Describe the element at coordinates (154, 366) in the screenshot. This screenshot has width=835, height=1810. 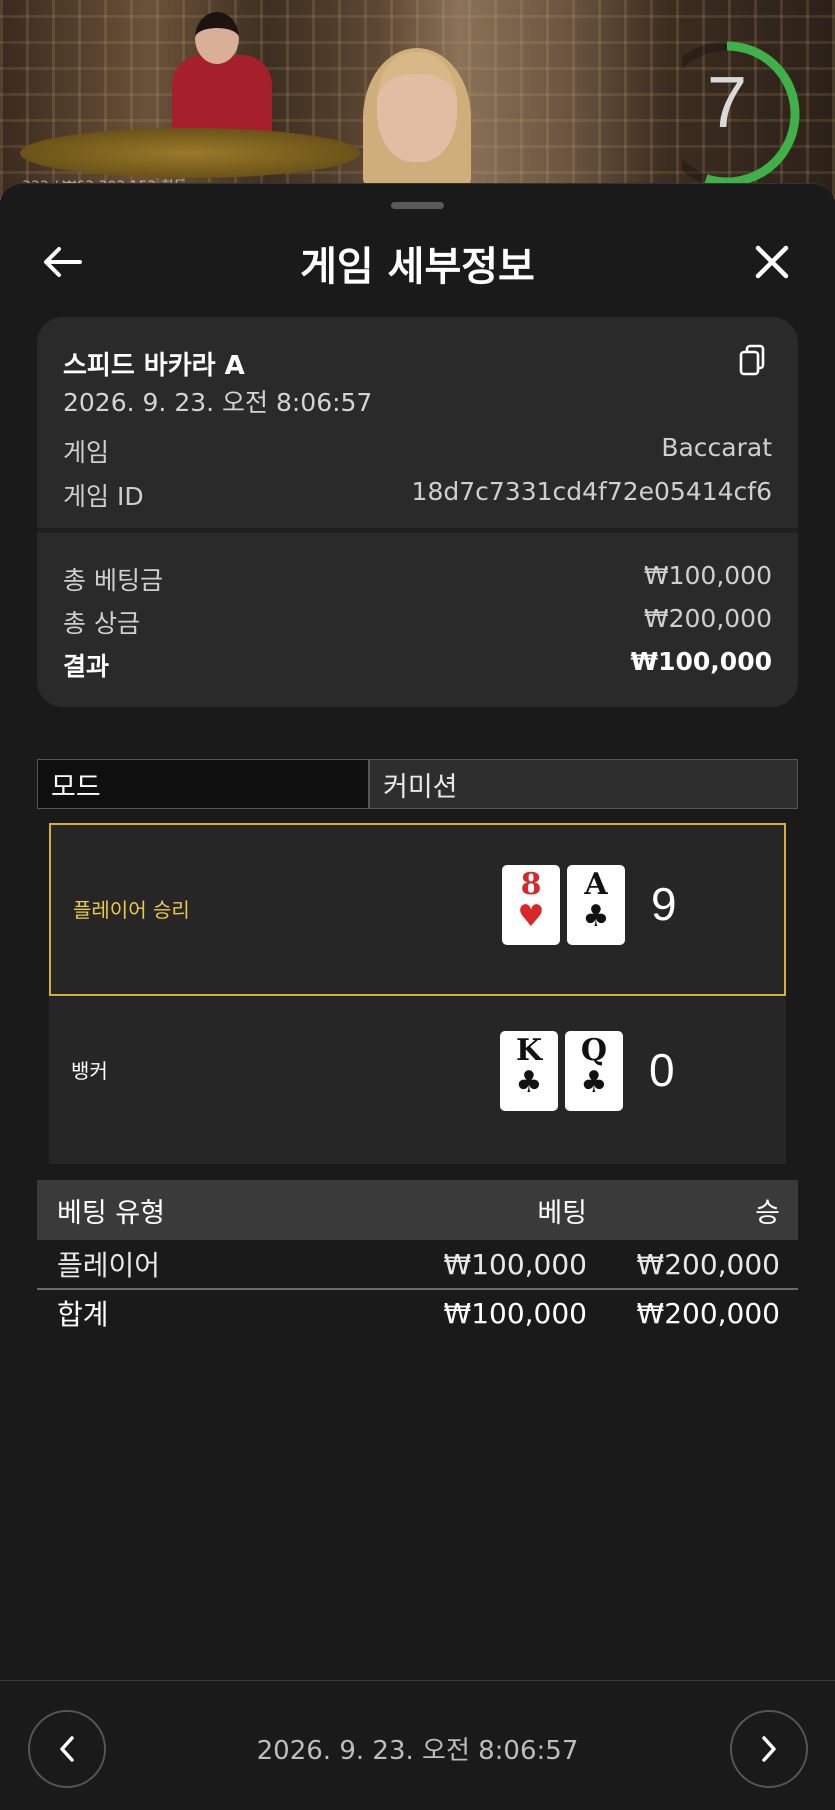
I see `table-name: 스피드 바카라 A` at that location.